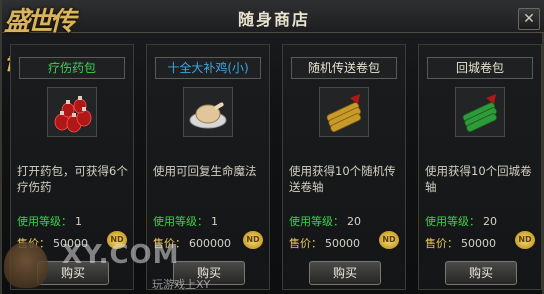 Image resolution: width=544 pixels, height=294 pixels. I want to click on gold-scroll-bundle-icon, so click(344, 112).